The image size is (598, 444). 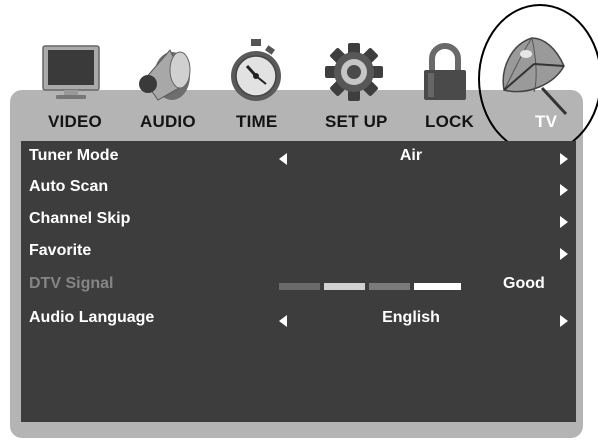 I want to click on menu-row-tuner-mode: Tuner Mode Air, so click(x=298, y=158).